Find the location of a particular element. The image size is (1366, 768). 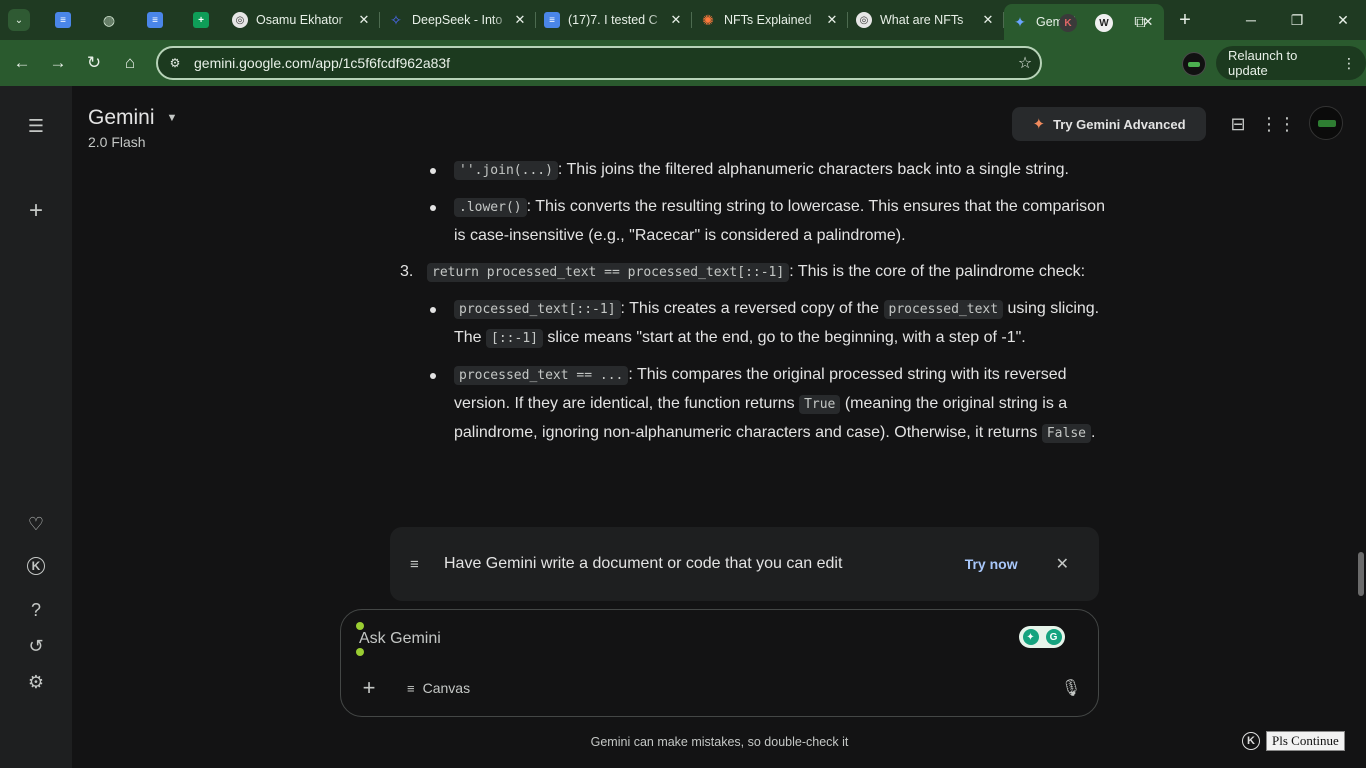

canvas-button: ≡ Canvas is located at coordinates (438, 688).